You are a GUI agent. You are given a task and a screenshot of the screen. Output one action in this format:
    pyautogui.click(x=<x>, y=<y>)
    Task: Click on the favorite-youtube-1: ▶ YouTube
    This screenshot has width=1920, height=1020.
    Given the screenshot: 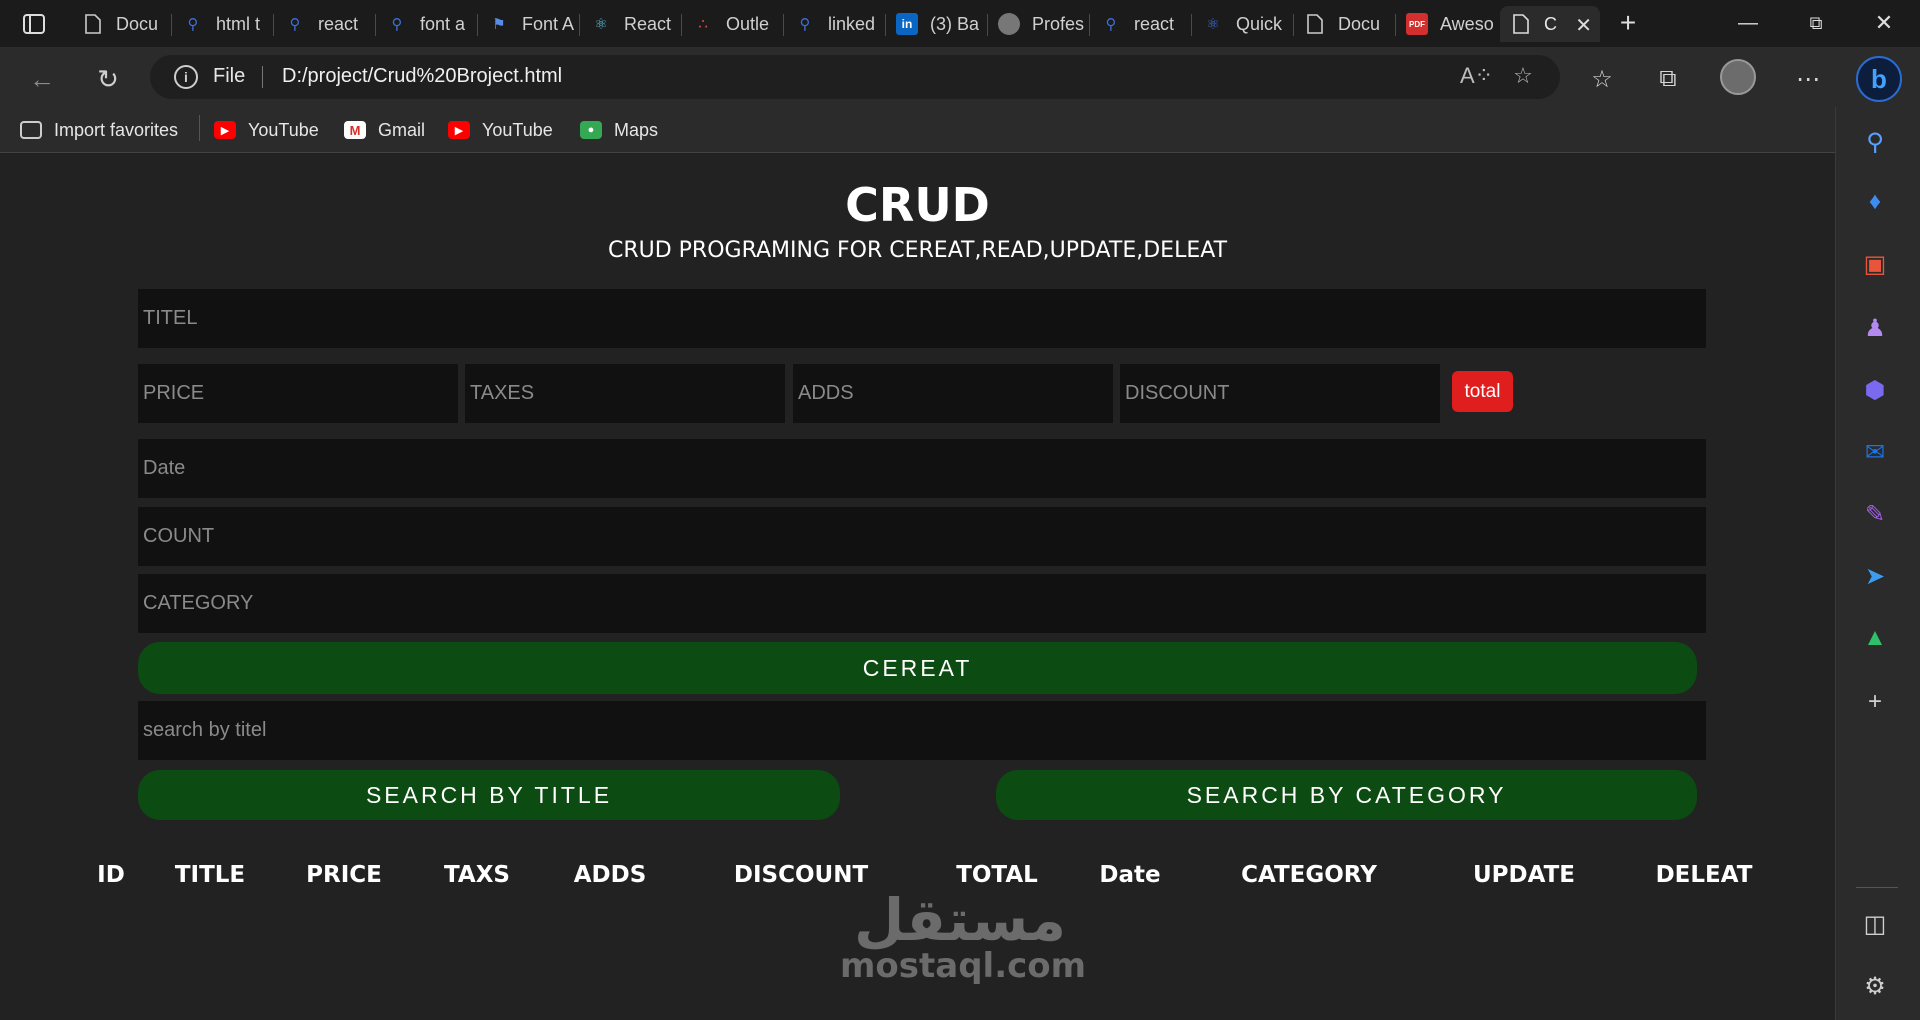 What is the action you would take?
    pyautogui.click(x=266, y=130)
    